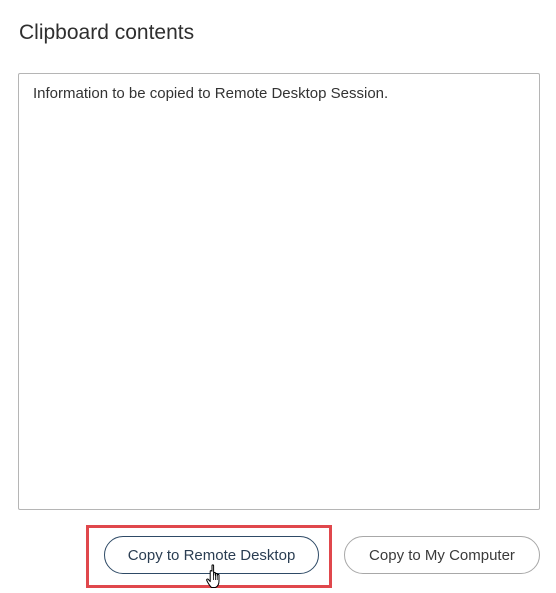 This screenshot has width=556, height=593. I want to click on copy-to-my-computer-button: Copy to My Computer, so click(442, 555).